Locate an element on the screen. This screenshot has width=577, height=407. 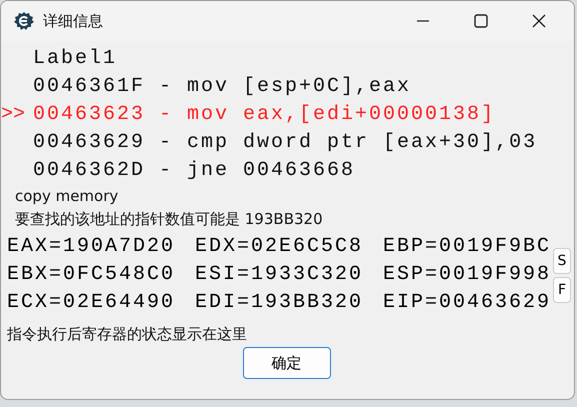
register-value: EDI=193BB320 is located at coordinates (279, 303).